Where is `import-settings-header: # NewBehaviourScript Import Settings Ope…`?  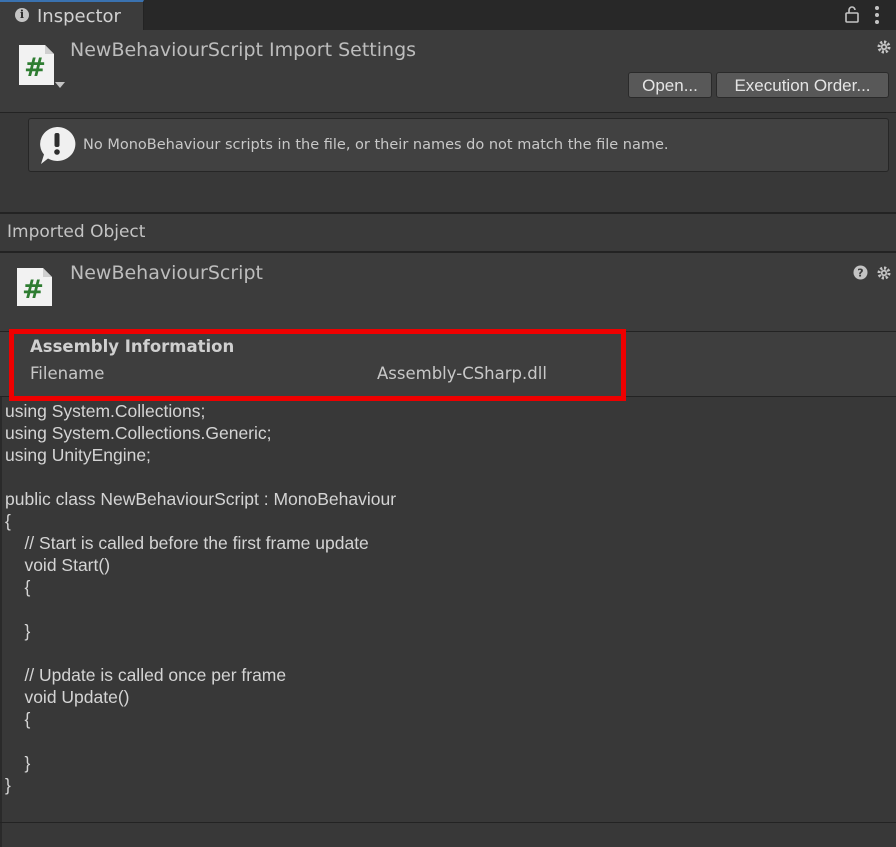
import-settings-header: # NewBehaviourScript Import Settings Ope… is located at coordinates (448, 71).